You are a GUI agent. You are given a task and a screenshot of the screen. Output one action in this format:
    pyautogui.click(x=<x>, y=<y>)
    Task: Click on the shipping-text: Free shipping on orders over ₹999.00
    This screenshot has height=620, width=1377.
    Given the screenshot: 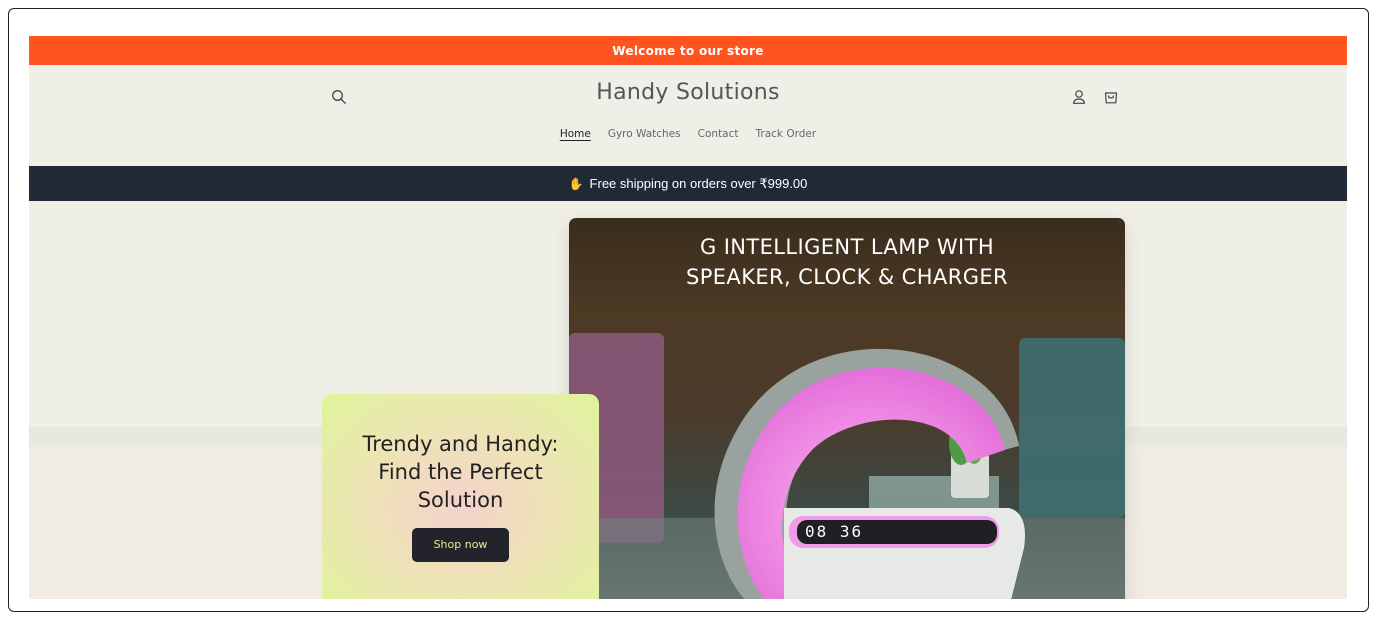 What is the action you would take?
    pyautogui.click(x=698, y=183)
    